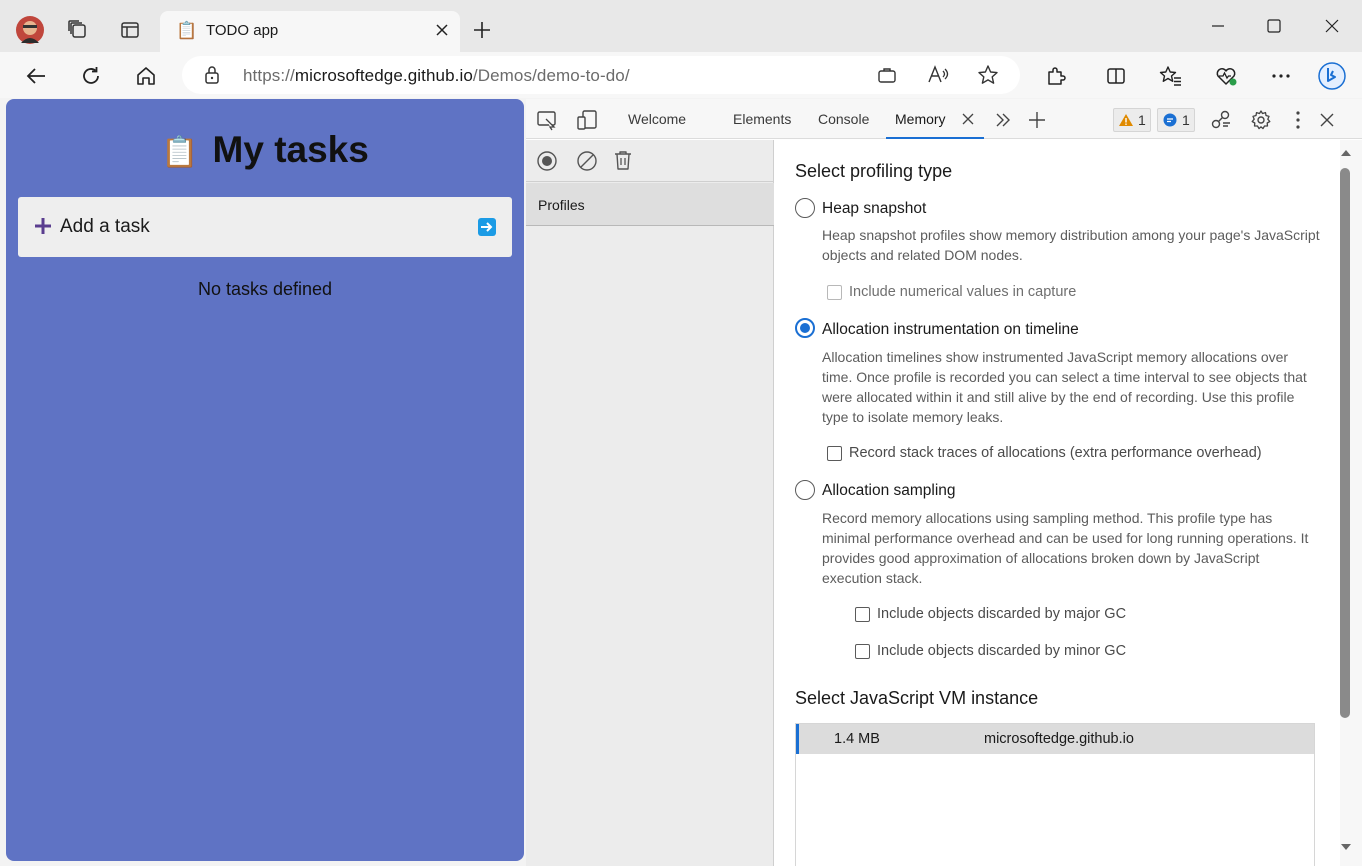  Describe the element at coordinates (1001, 651) in the screenshot. I see `minor-gc-label: Include objects discarded by minor GC` at that location.